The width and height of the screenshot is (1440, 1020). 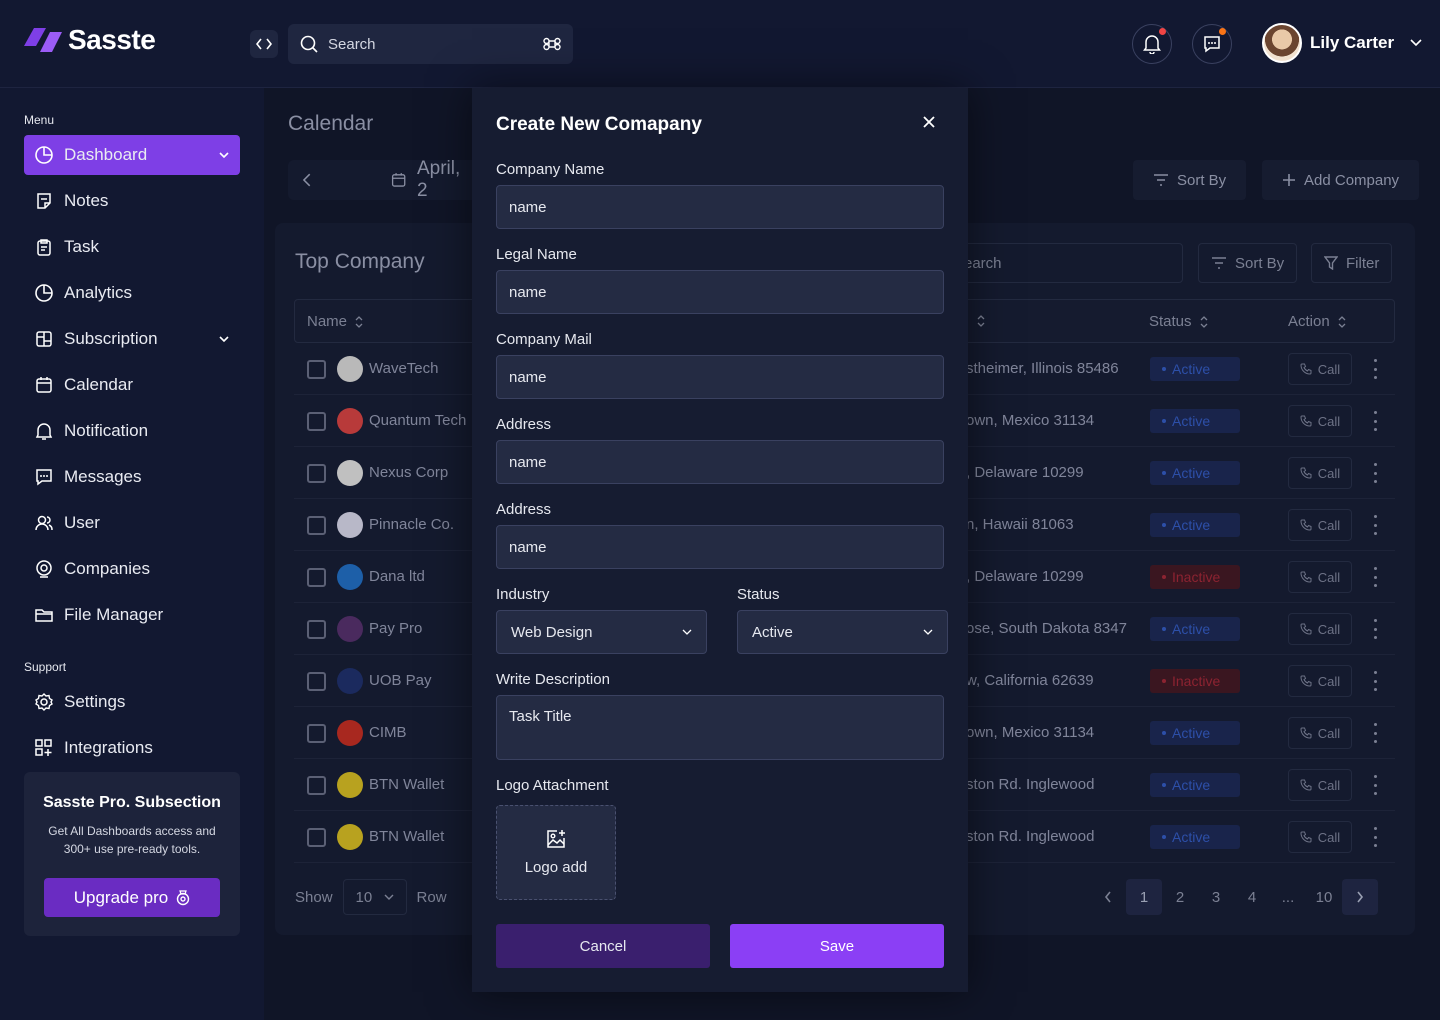 I want to click on column-action: Action, so click(x=1317, y=321).